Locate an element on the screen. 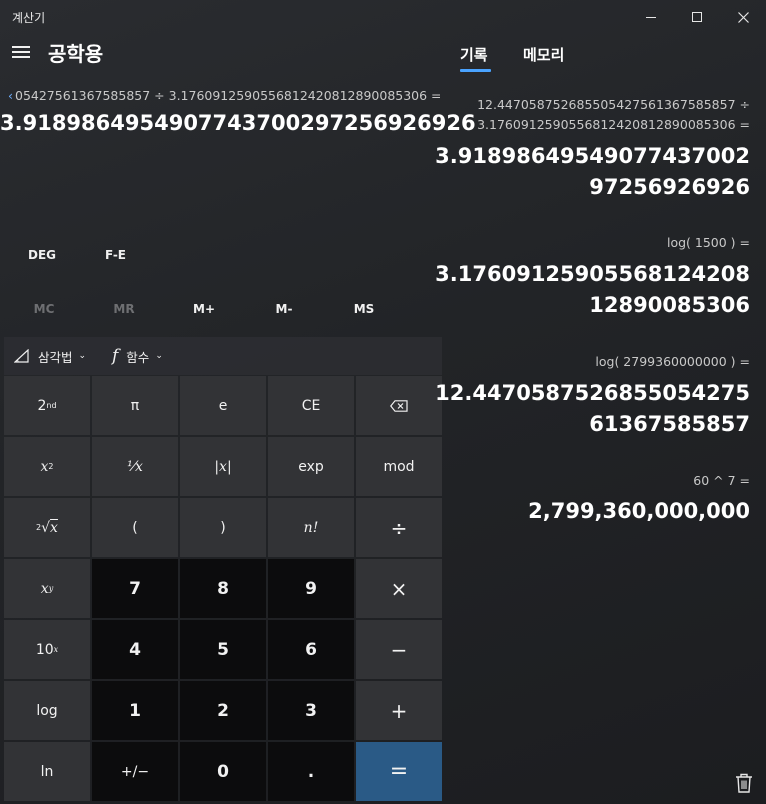 The width and height of the screenshot is (766, 804). function-row: 삼각법 ⌄ f 함수 ⌄ is located at coordinates (223, 356).